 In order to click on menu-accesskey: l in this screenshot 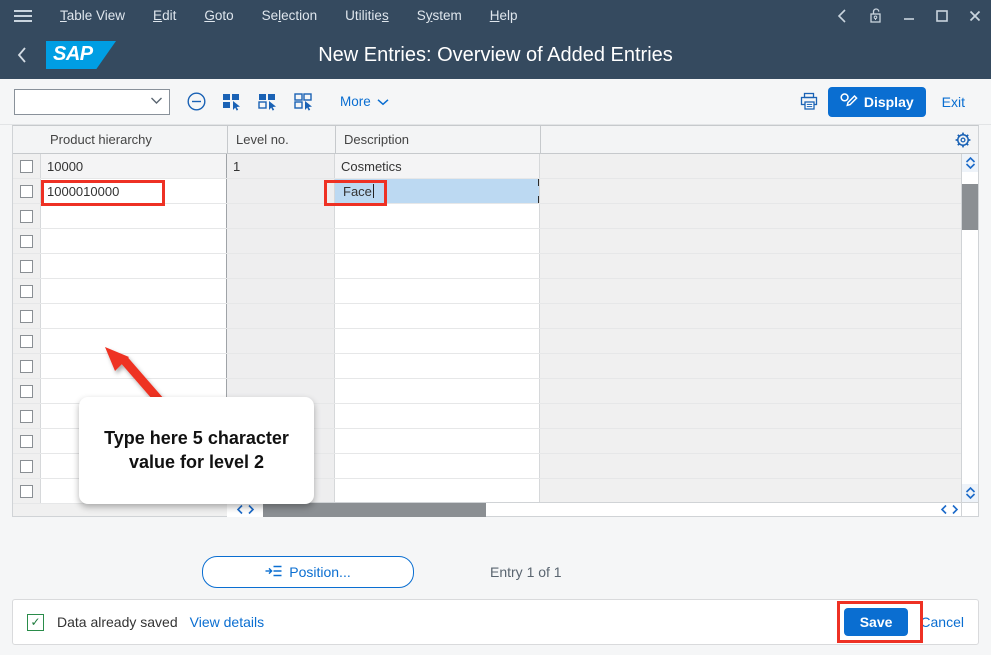, I will do `click(280, 15)`.